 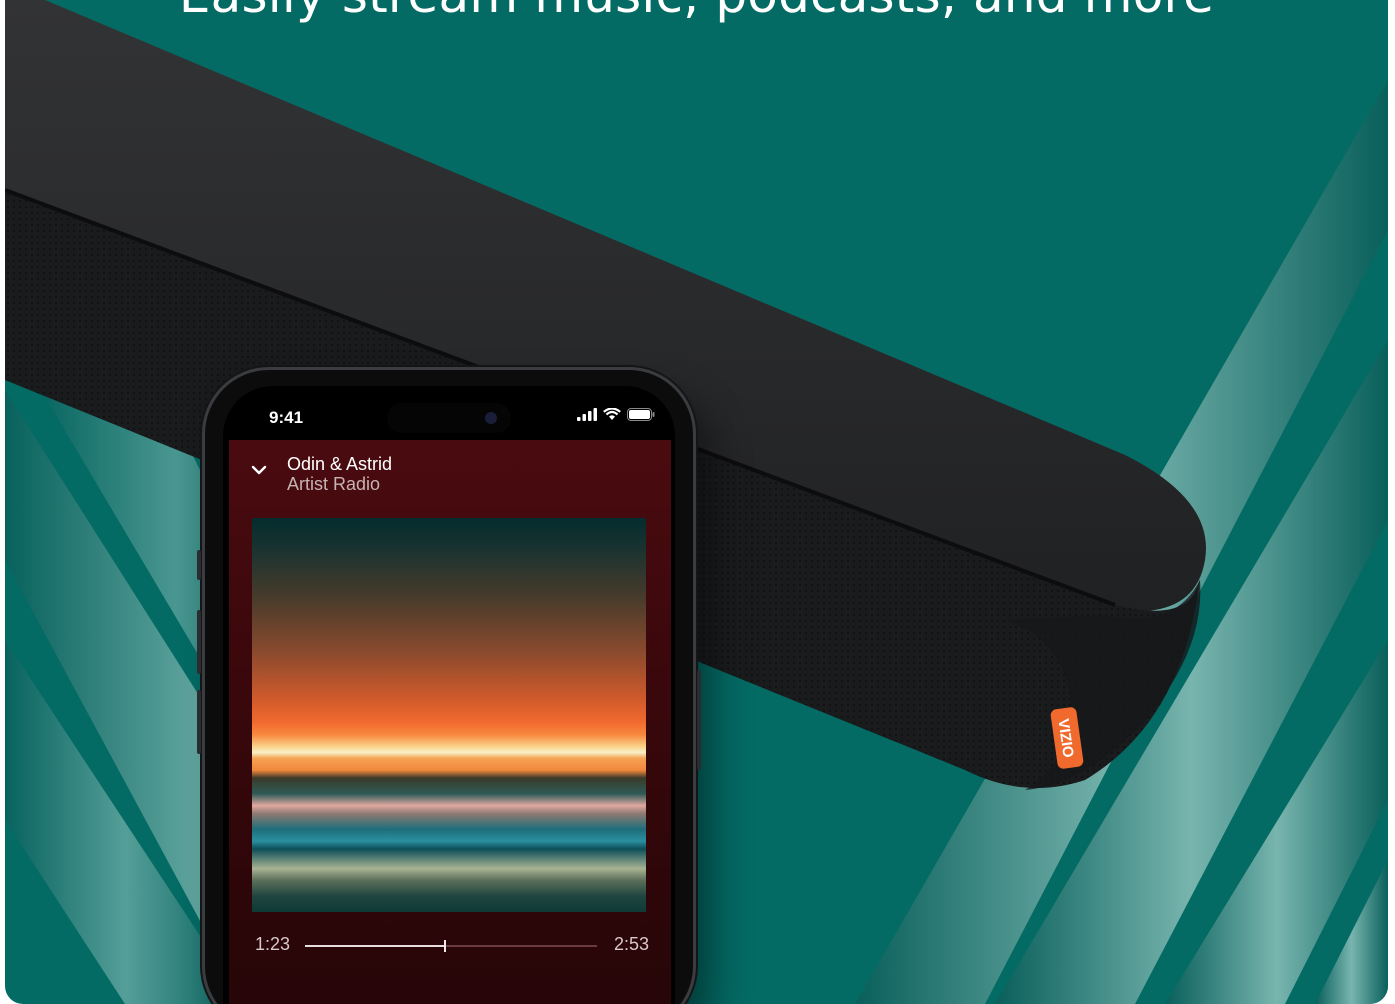 I want to click on phone-power-button, so click(x=699, y=720).